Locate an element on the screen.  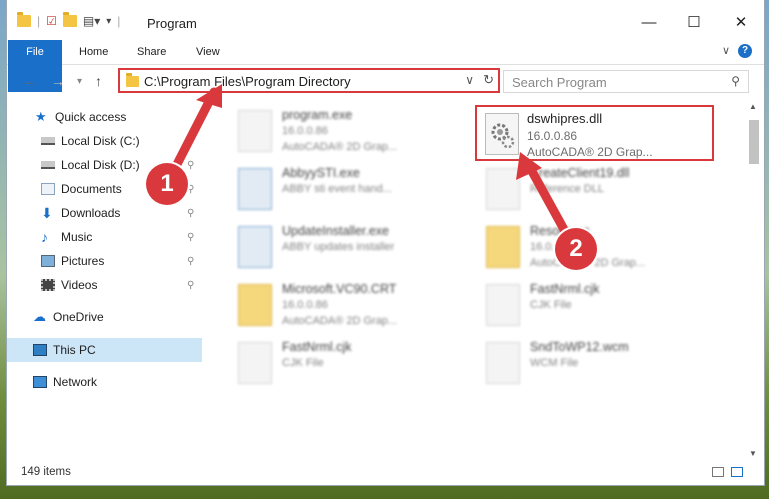
quick-access-toolbar: | ☑ ▤▾ ▾ | is located at coordinates (69, 20).